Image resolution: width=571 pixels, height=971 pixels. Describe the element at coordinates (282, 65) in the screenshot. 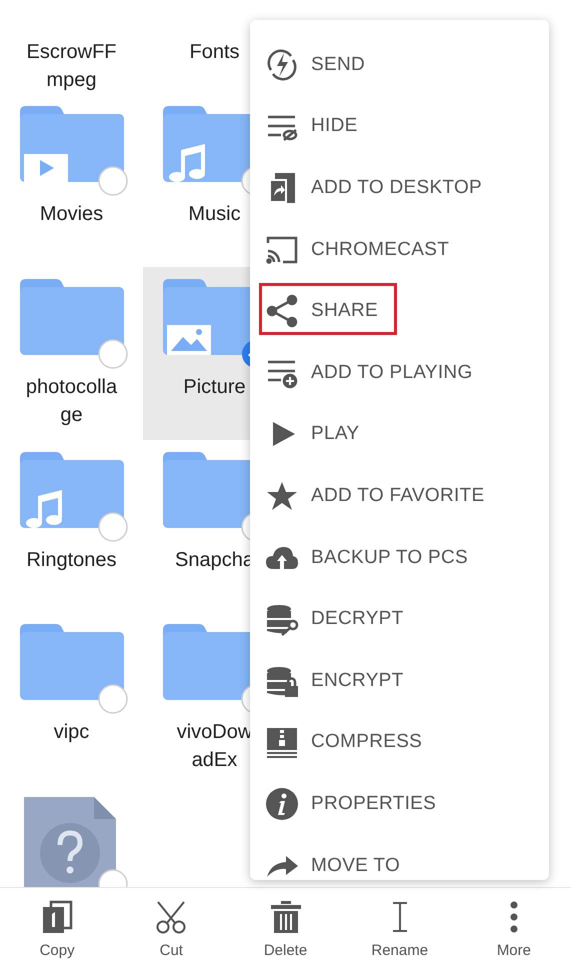

I see `lightning-icon` at that location.